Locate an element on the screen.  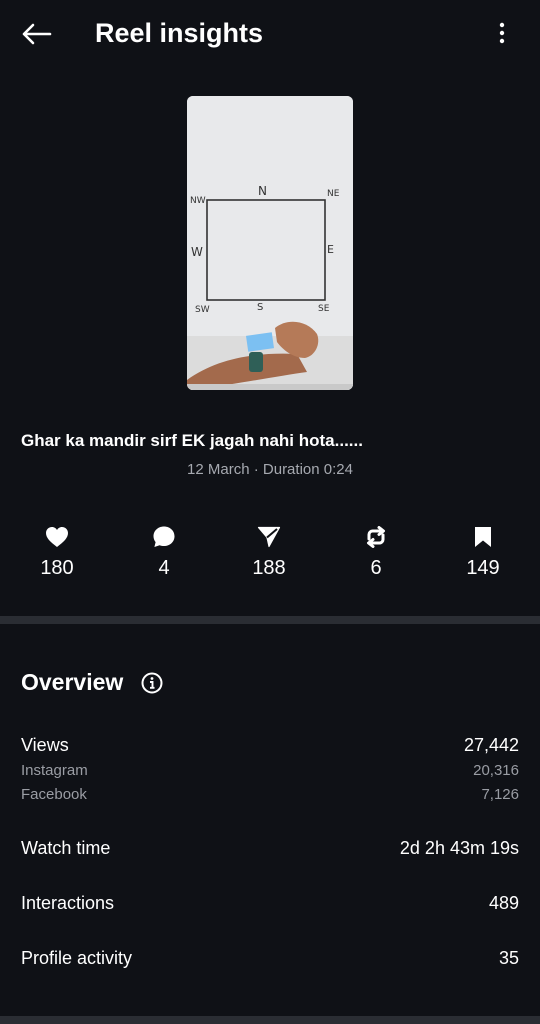
stat-likes: 180 is located at coordinates (57, 551).